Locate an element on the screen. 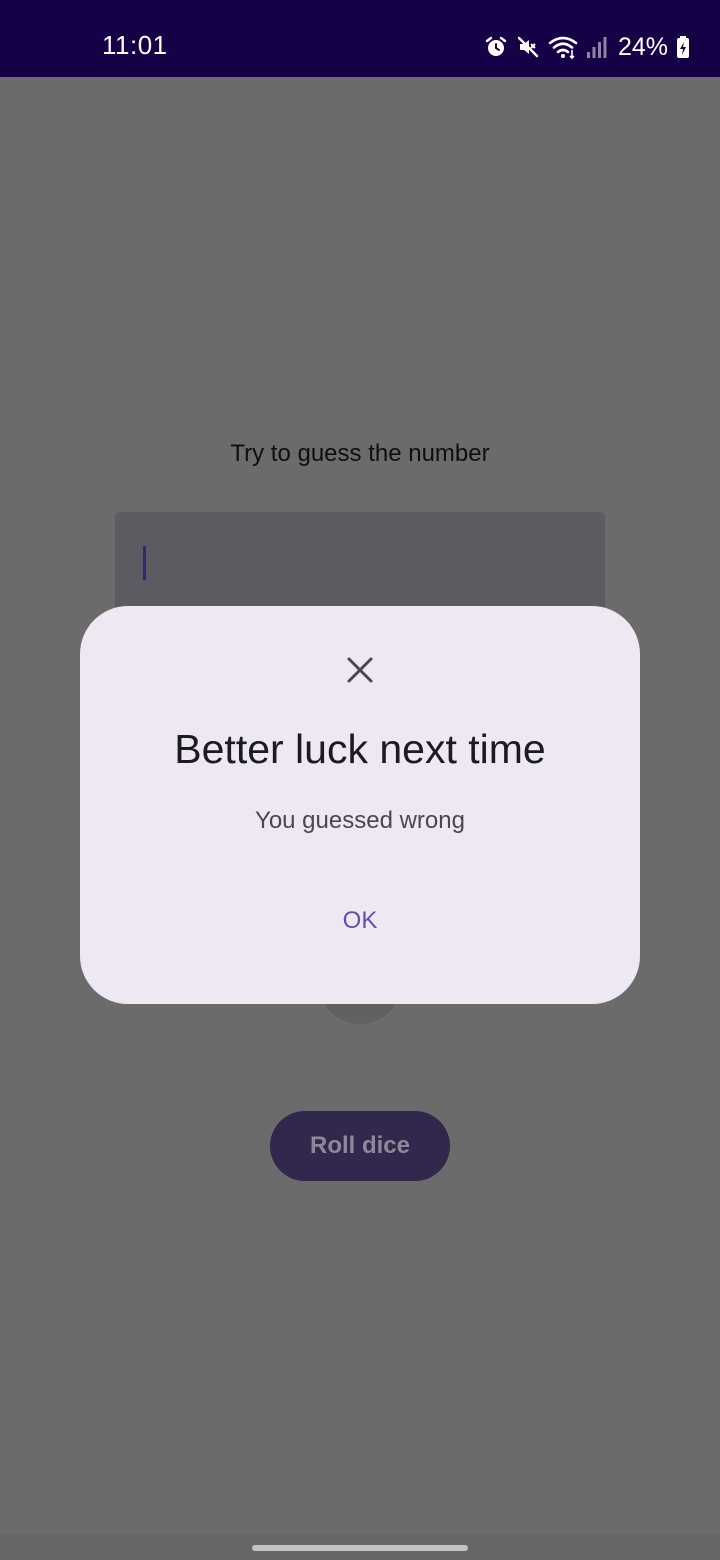  status-icons: 24% is located at coordinates (587, 47).